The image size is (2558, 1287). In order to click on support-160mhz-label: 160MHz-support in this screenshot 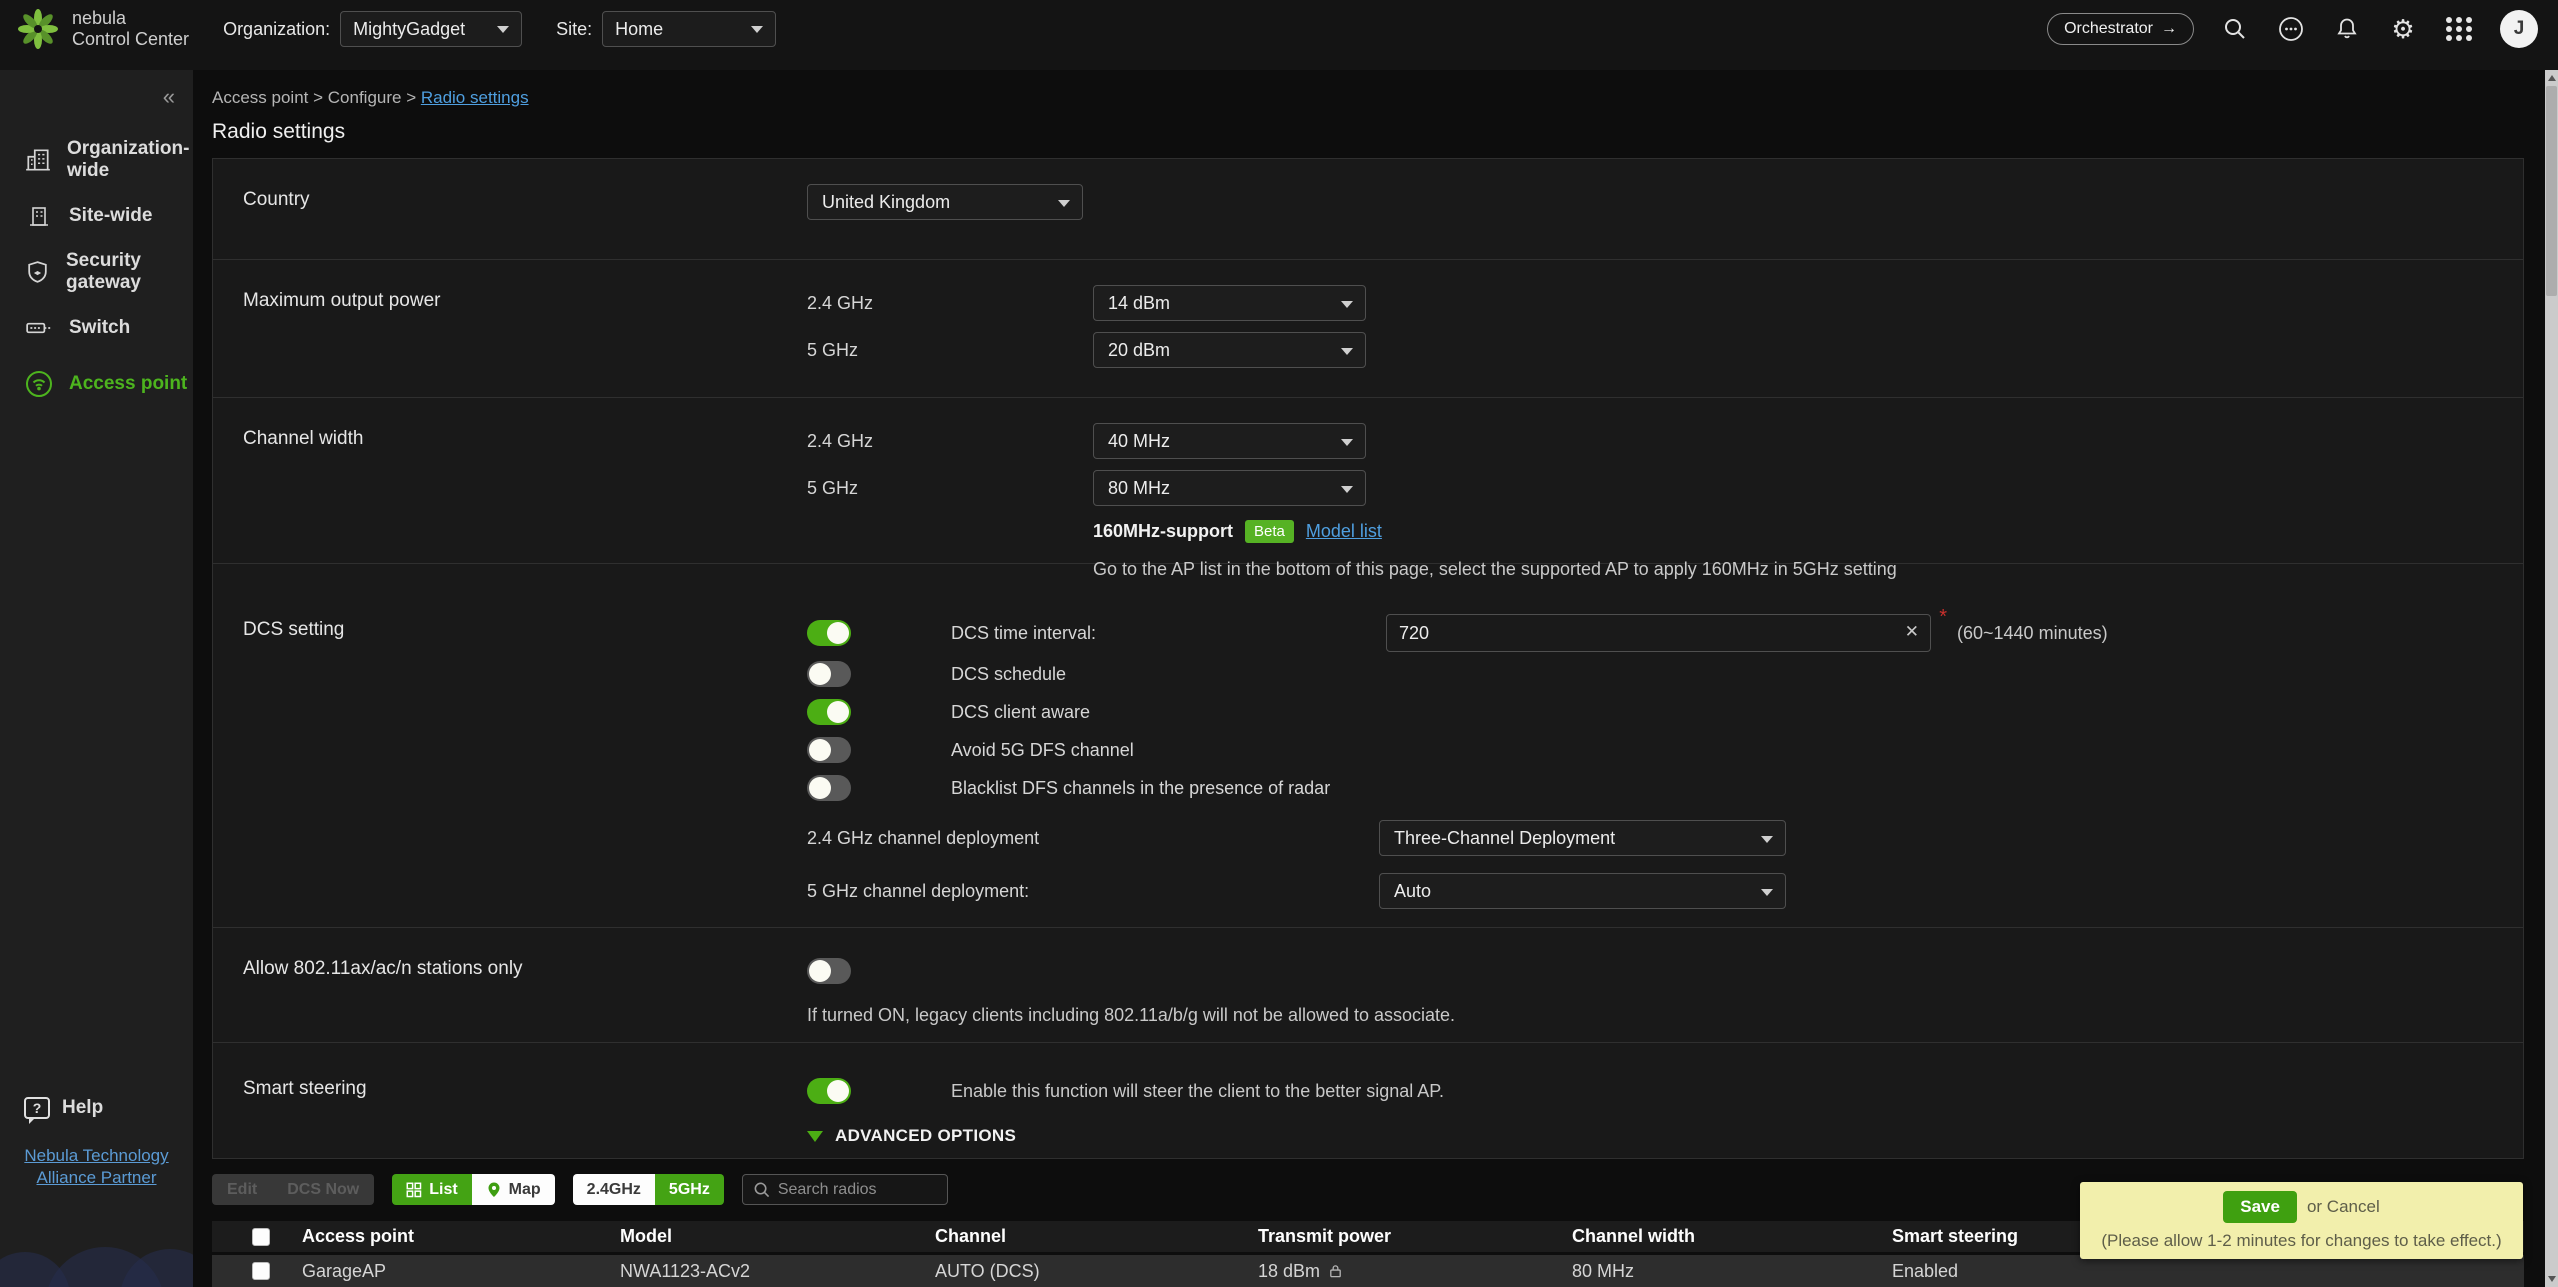, I will do `click(1163, 531)`.